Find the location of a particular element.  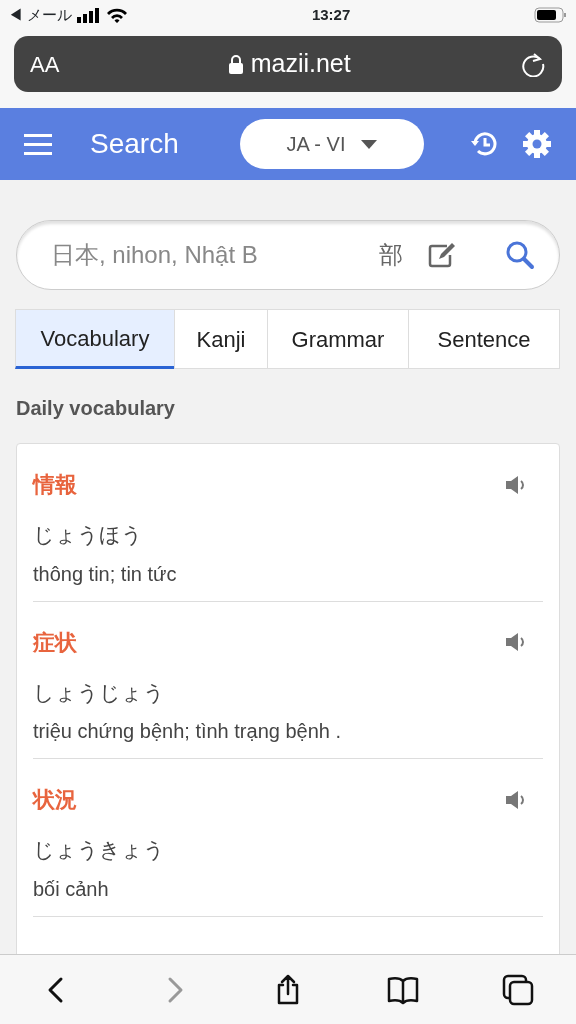

wifi-icon is located at coordinates (117, 15).